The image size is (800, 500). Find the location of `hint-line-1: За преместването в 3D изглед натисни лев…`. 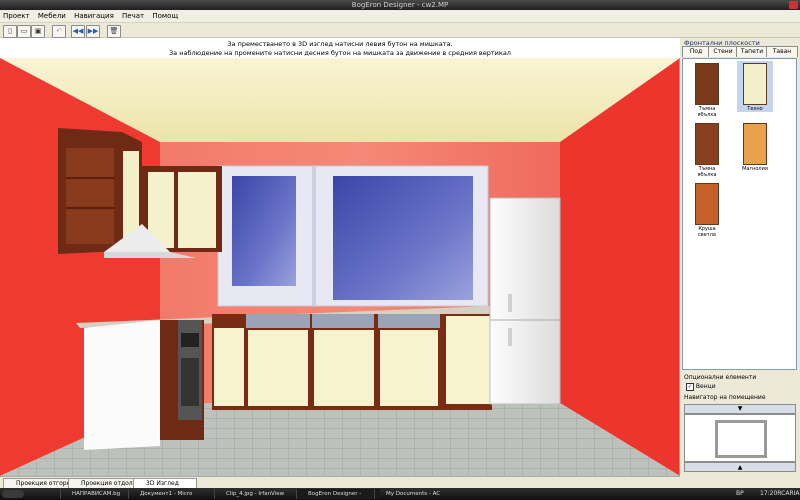

hint-line-1: За преместването в 3D изглед натисни лев… is located at coordinates (340, 44).